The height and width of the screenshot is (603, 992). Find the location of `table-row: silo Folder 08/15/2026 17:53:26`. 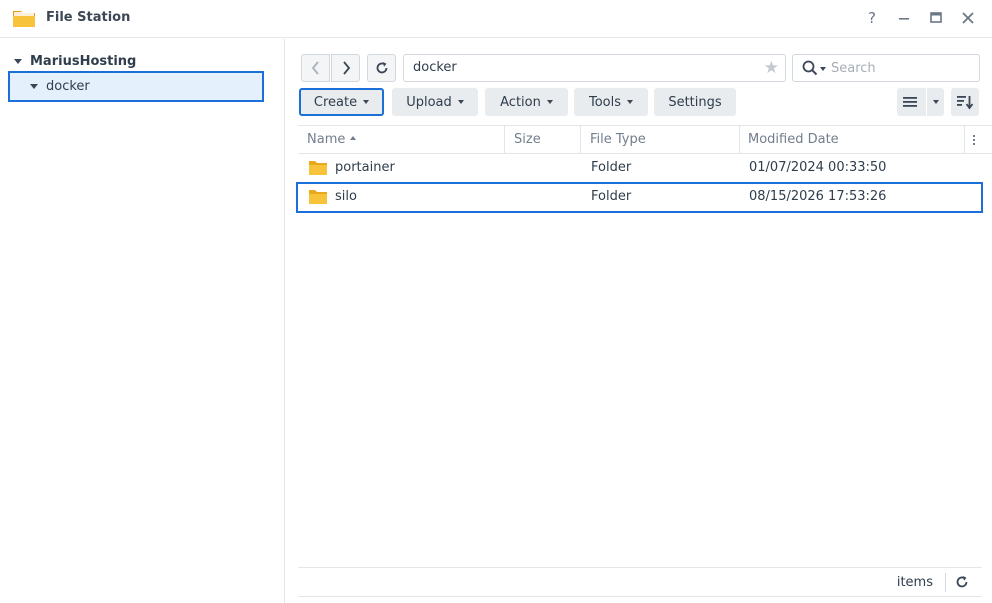

table-row: silo Folder 08/15/2026 17:53:26 is located at coordinates (639, 197).